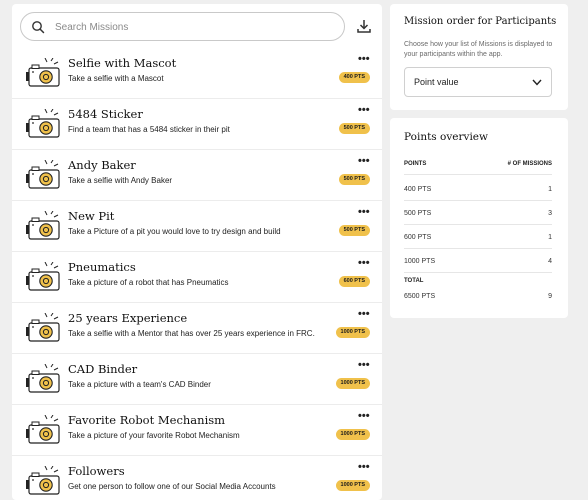 The height and width of the screenshot is (500, 588). Describe the element at coordinates (102, 267) in the screenshot. I see `mission-title: Pneumatics` at that location.